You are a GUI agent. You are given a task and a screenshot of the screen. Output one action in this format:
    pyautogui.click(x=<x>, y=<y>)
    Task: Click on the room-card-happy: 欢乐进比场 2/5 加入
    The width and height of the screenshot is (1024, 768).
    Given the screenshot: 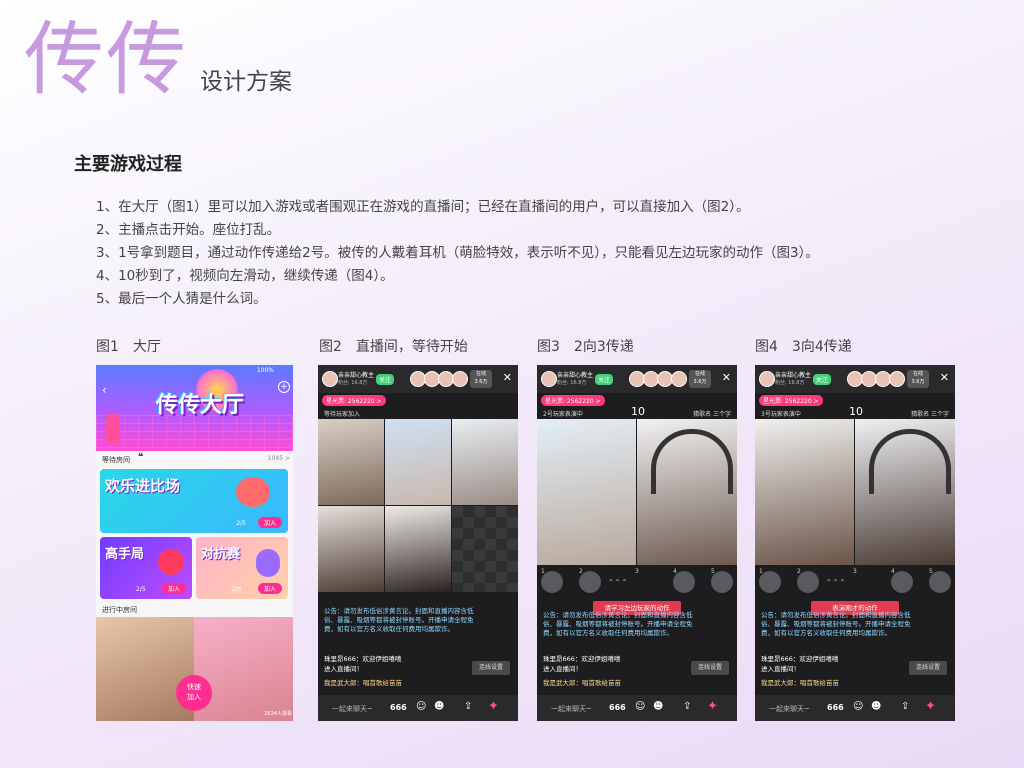 What is the action you would take?
    pyautogui.click(x=194, y=501)
    